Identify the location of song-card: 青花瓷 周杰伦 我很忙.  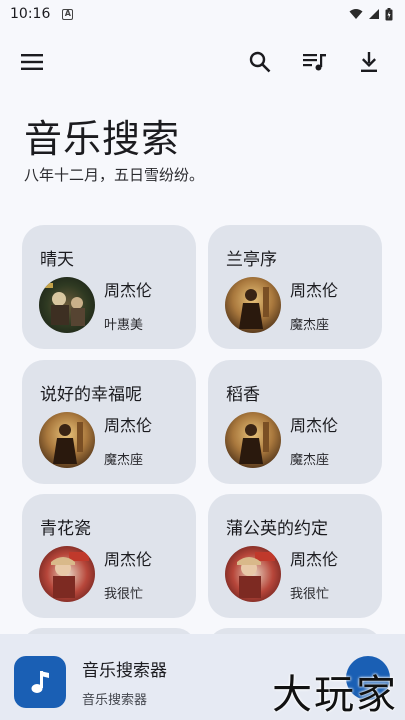
(109, 556).